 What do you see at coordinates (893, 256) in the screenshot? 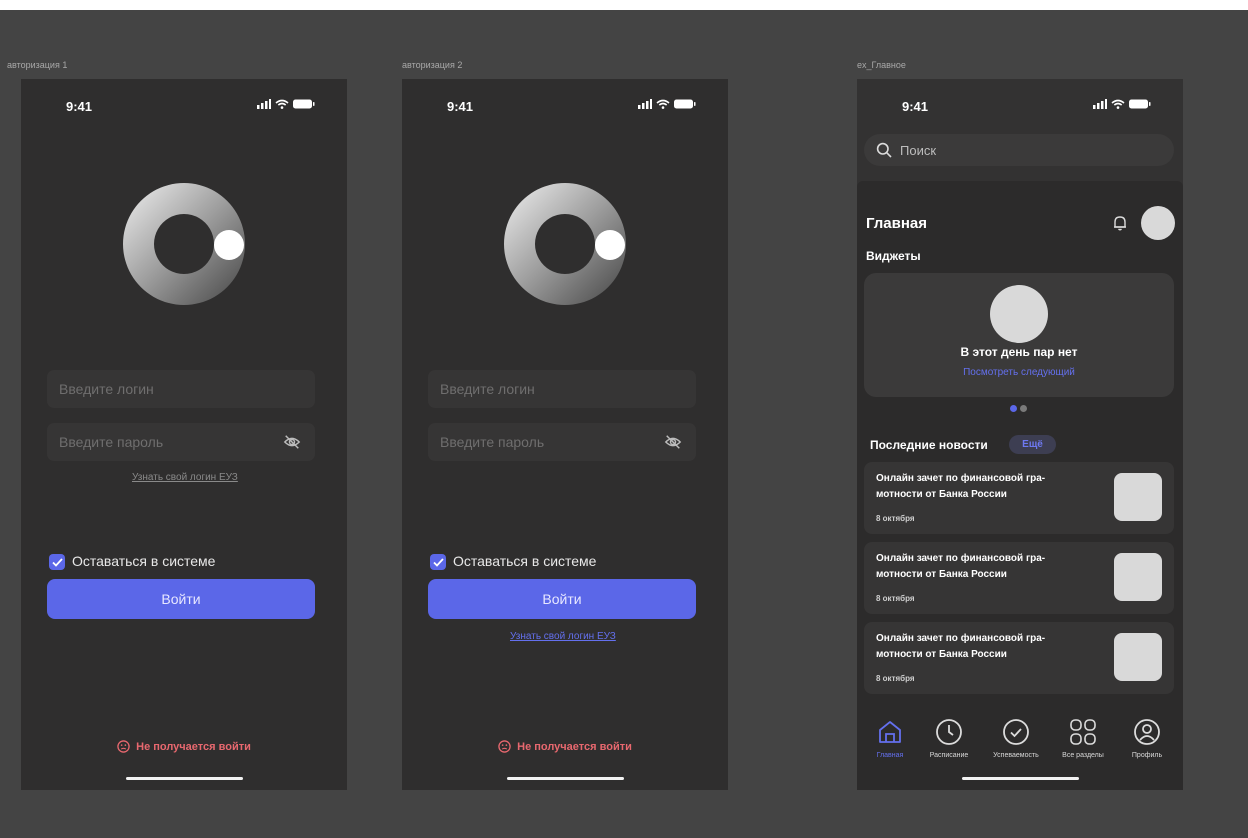
I see `widgets-header: Виджеты` at bounding box center [893, 256].